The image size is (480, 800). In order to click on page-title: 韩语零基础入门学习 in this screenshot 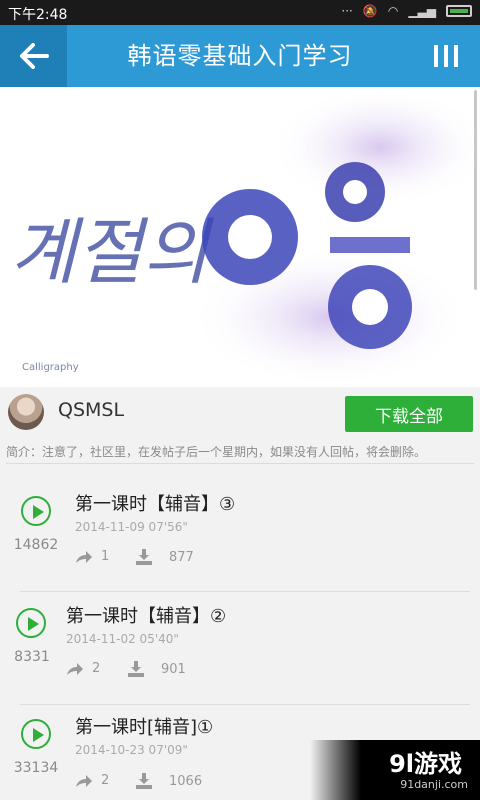, I will do `click(240, 56)`.